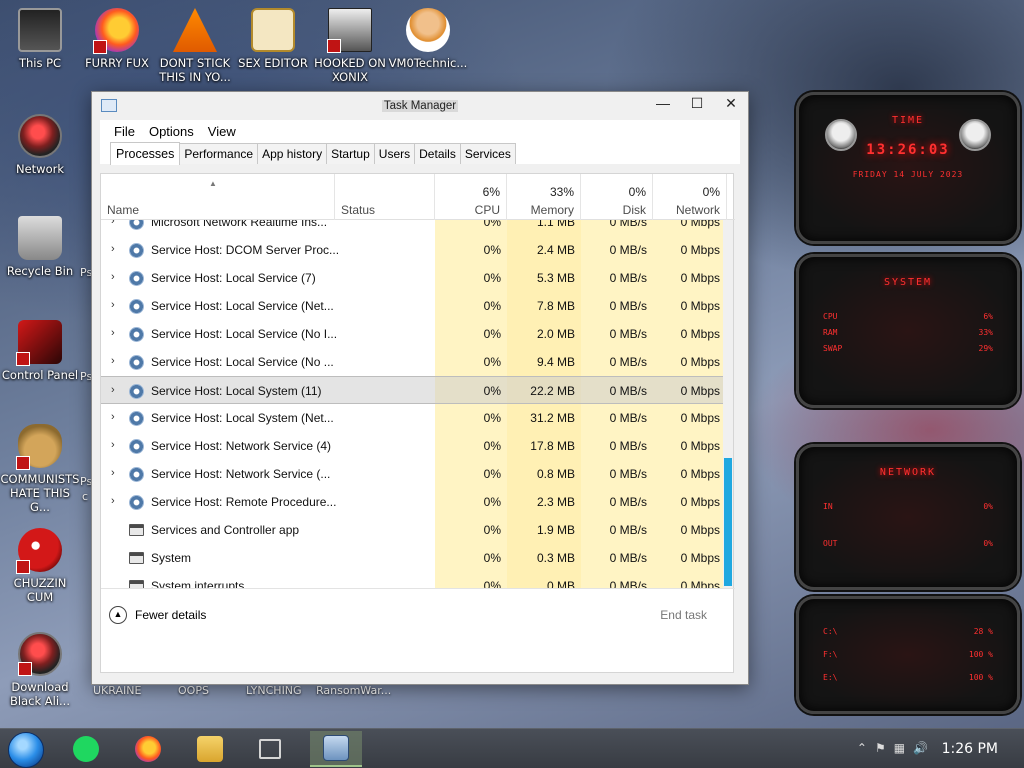 This screenshot has width=1024, height=768. Describe the element at coordinates (40, 247) in the screenshot. I see `desktop-icon-recycle-bin: Recycle Bin` at that location.